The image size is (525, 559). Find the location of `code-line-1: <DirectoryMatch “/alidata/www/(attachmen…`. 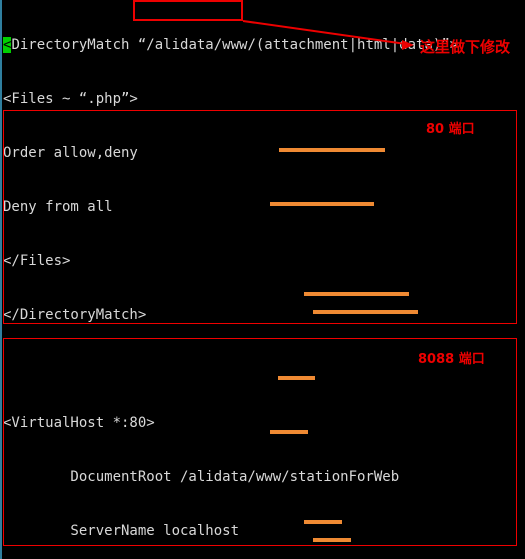

code-line-1: <DirectoryMatch “/alidata/www/(attachmen… is located at coordinates (263, 45).